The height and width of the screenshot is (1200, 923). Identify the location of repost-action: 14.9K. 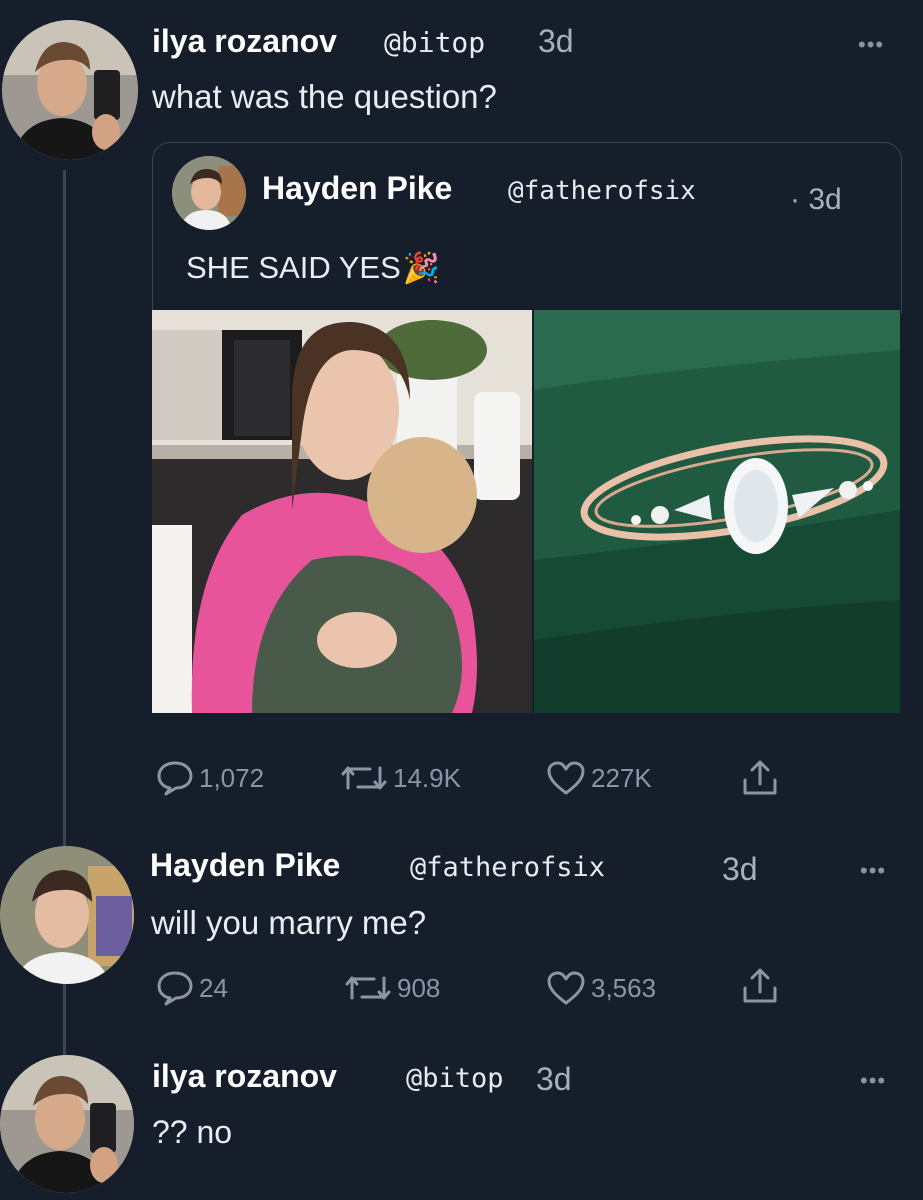
(400, 778).